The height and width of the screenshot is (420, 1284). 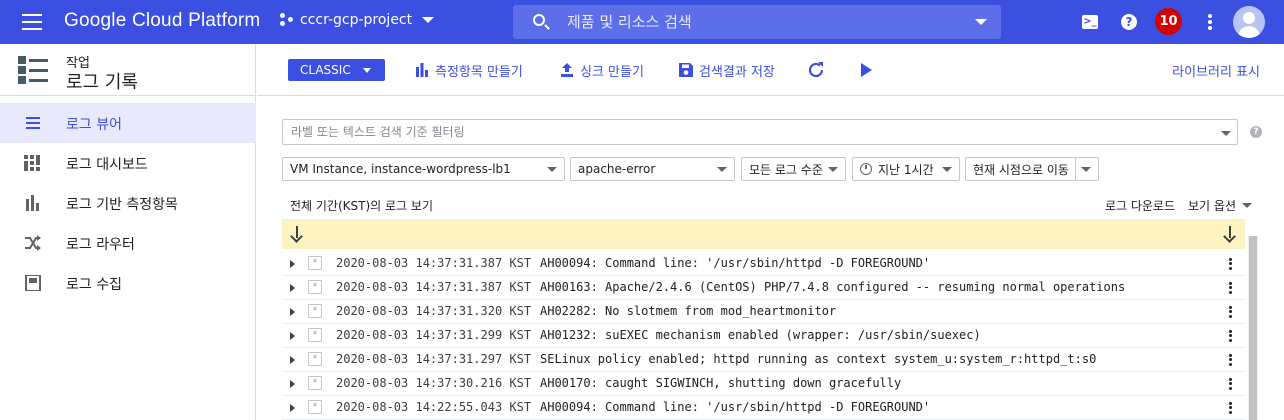 I want to click on save-search-label: 검색결과 저장, so click(x=737, y=72).